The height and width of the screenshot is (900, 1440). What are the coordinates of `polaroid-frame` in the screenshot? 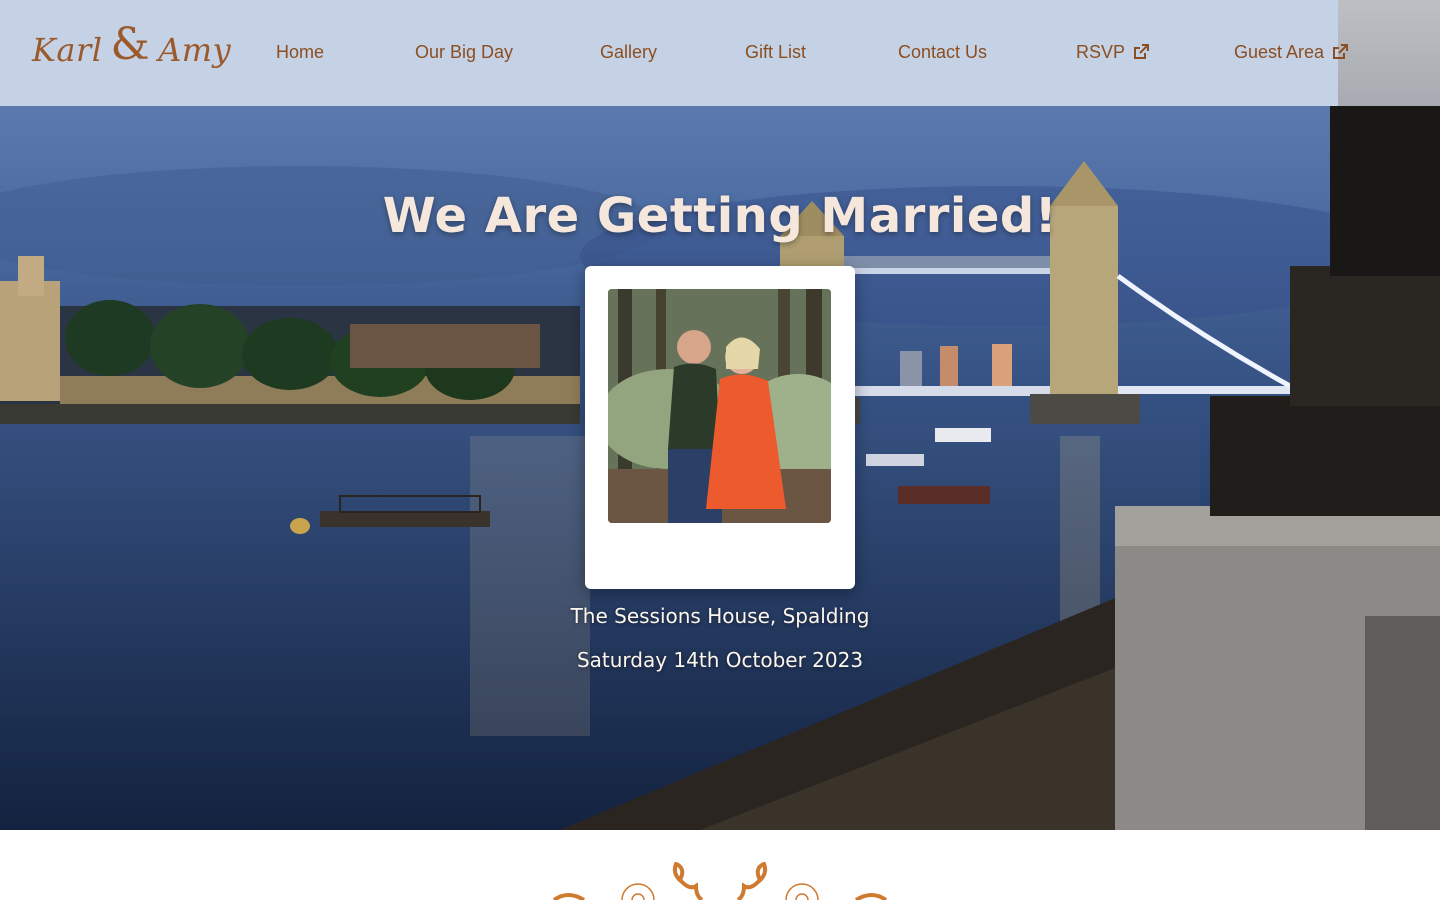 It's located at (720, 427).